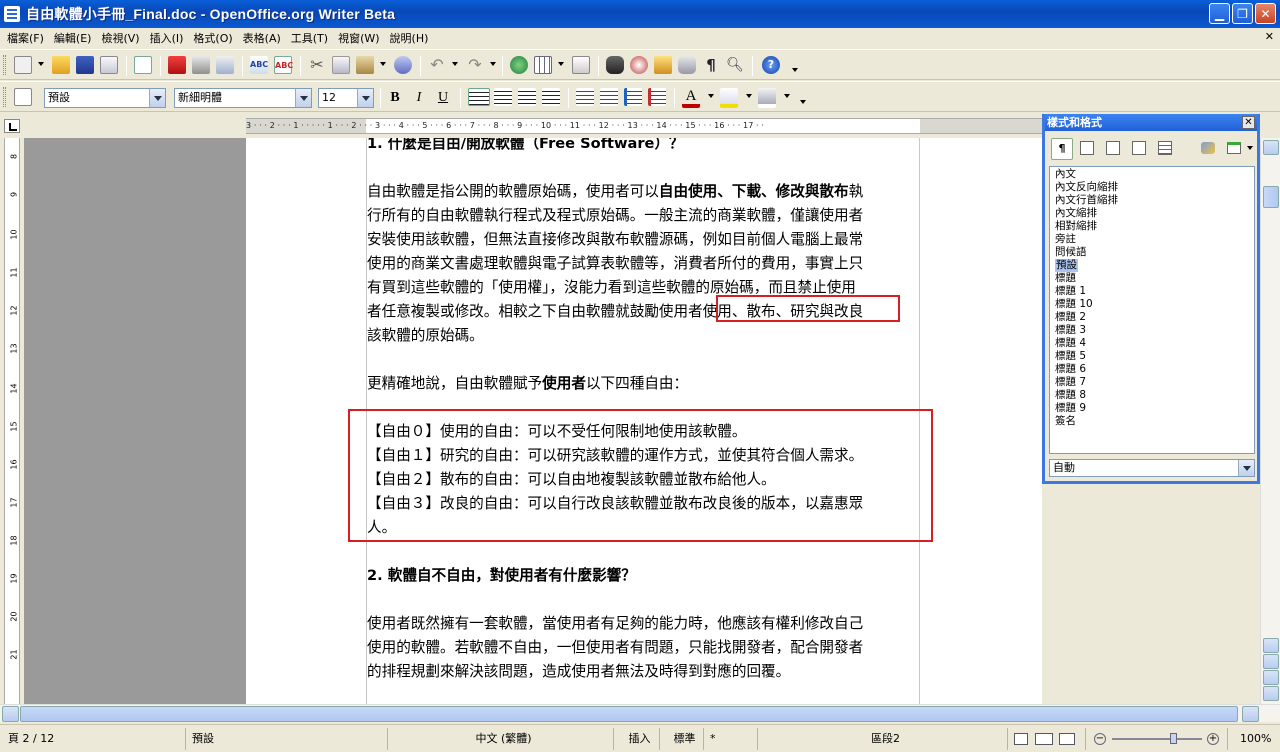  I want to click on insert-mode-indicator: 插入, so click(637, 739).